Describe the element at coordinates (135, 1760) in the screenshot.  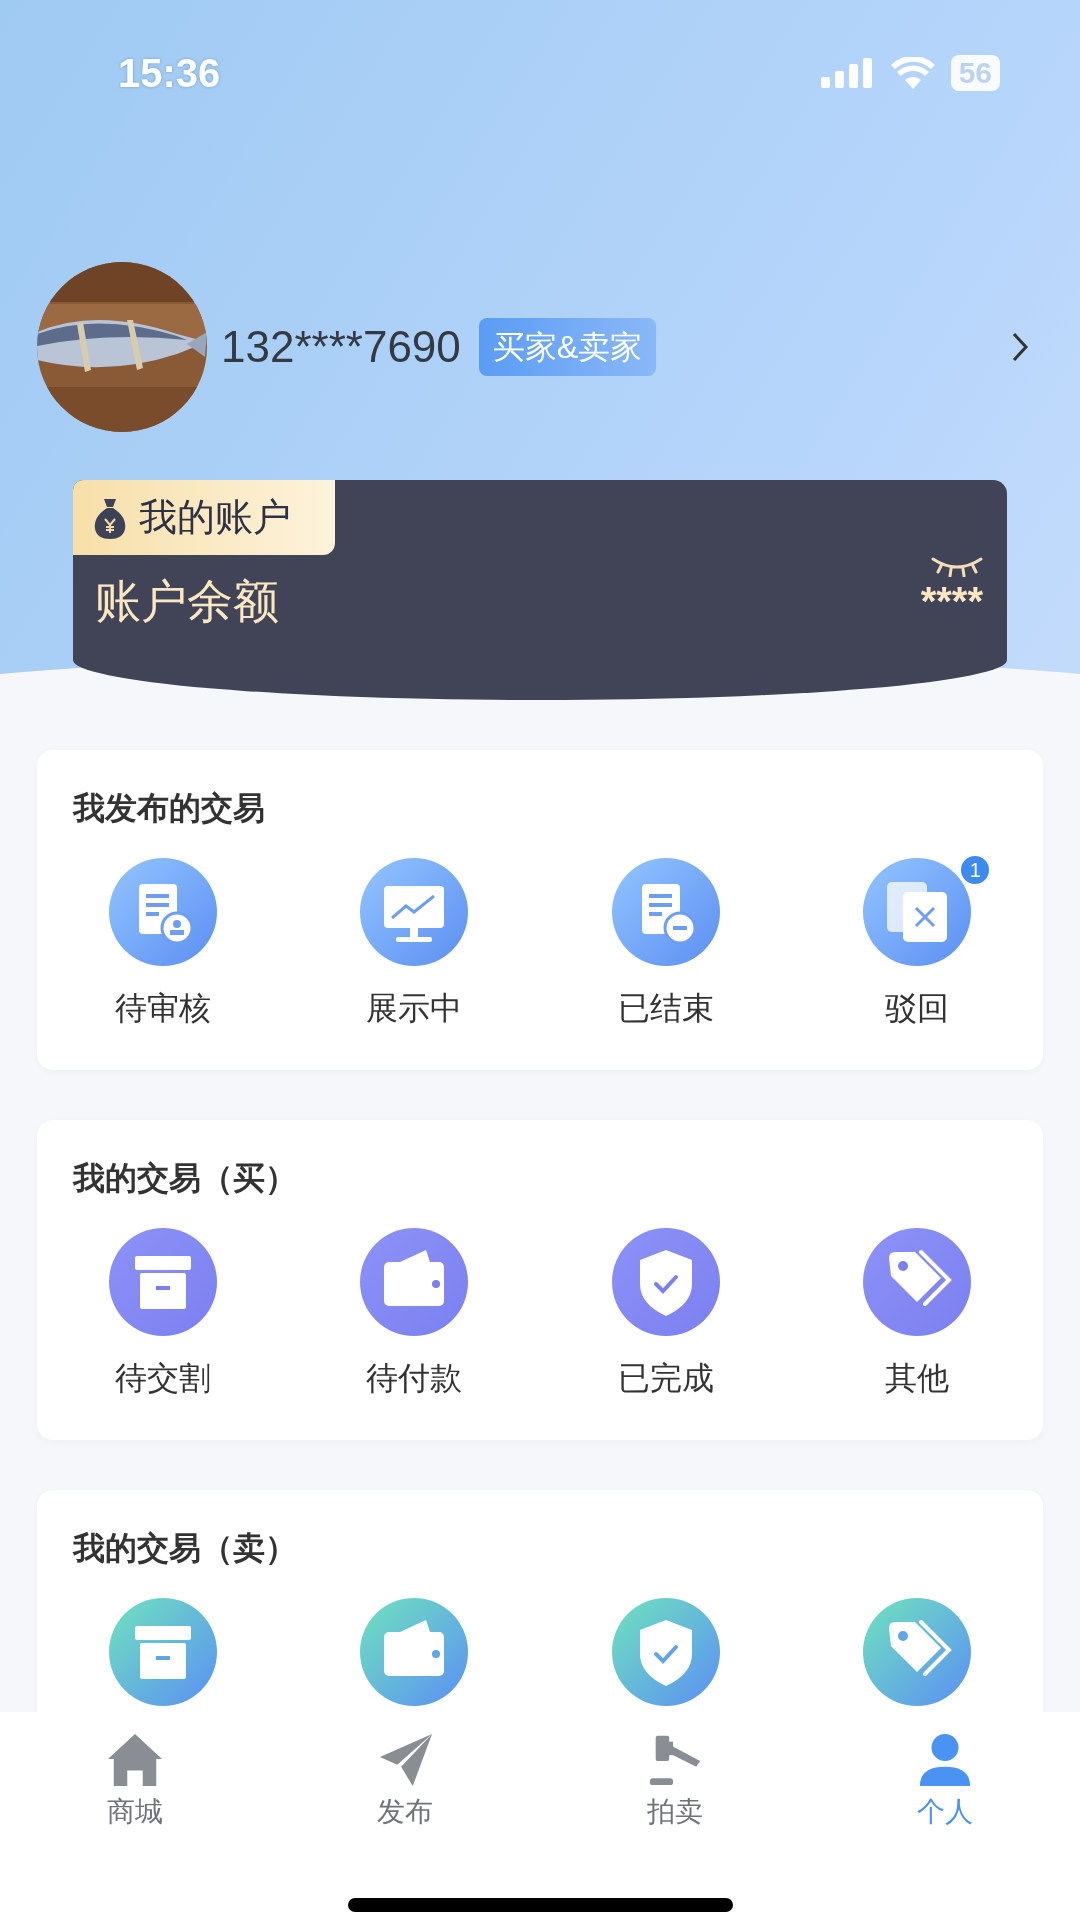
I see `home-icon` at that location.